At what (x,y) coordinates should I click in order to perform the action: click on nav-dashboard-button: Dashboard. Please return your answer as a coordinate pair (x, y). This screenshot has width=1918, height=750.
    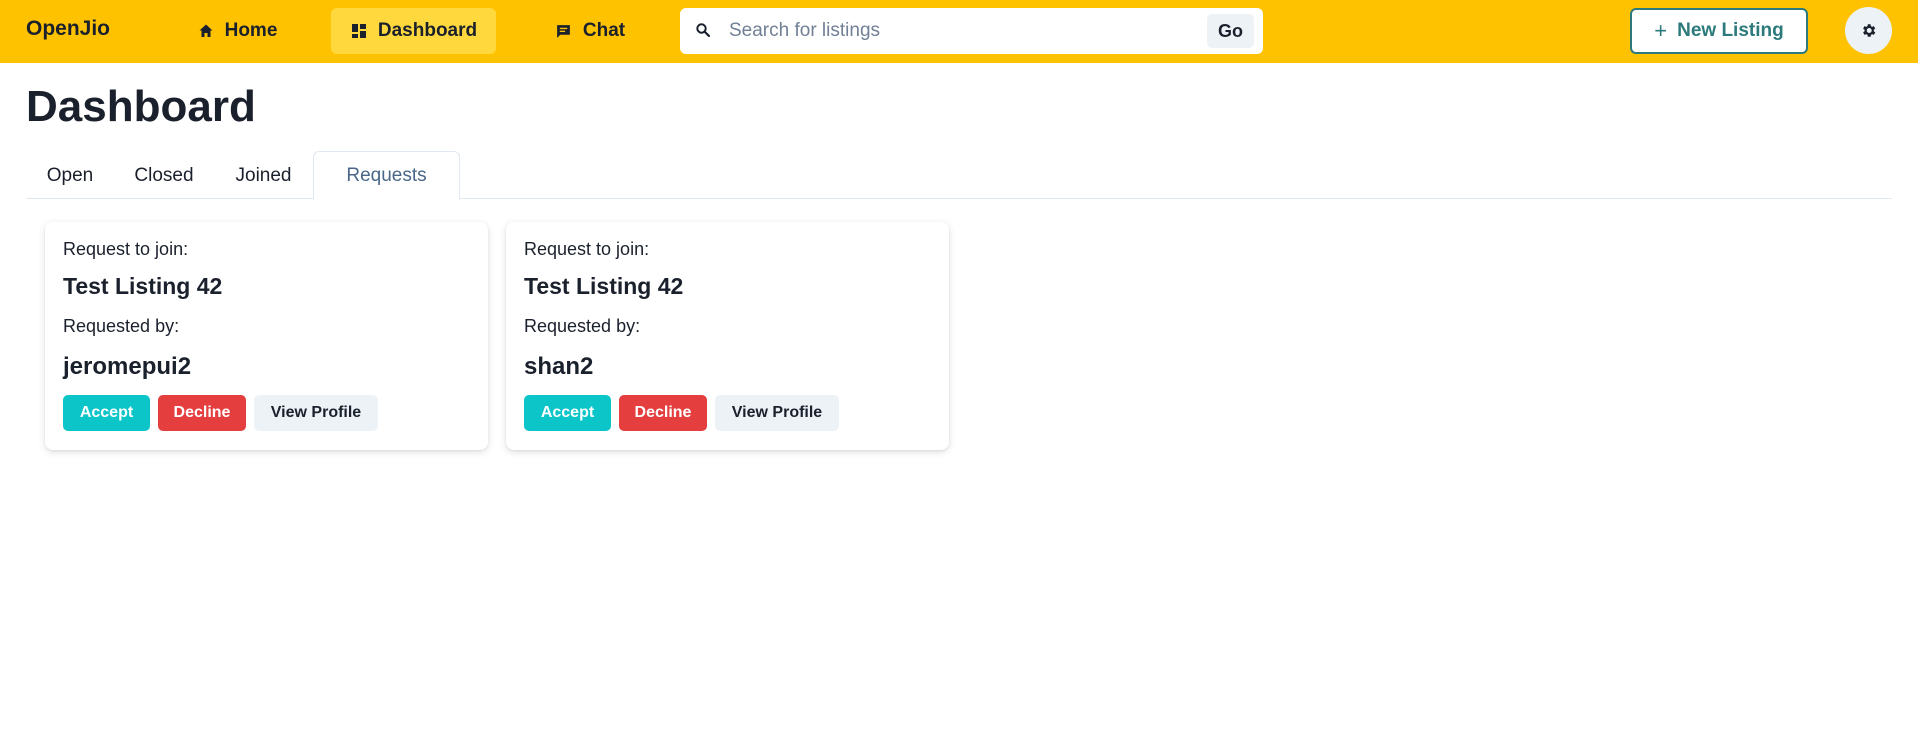
    Looking at the image, I should click on (413, 31).